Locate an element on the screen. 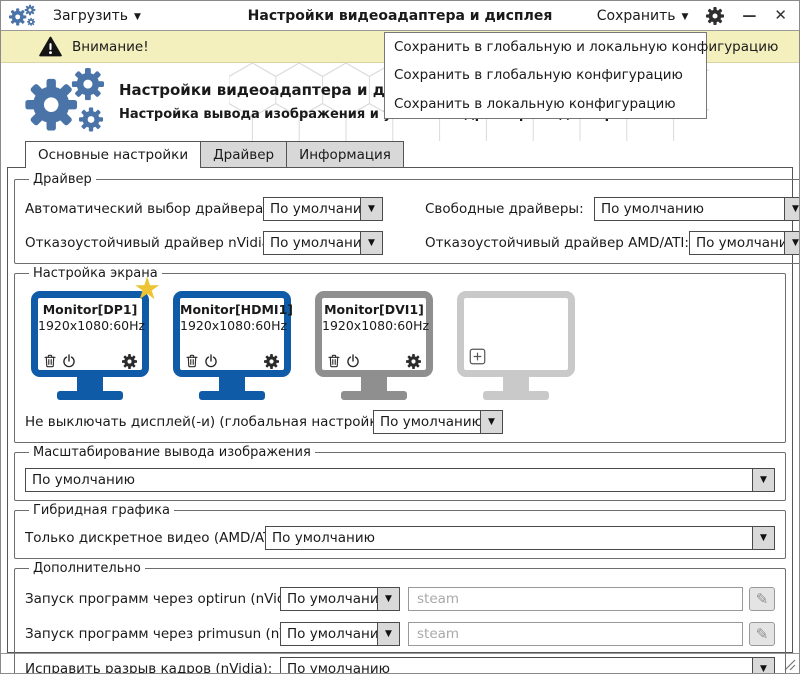 The height and width of the screenshot is (674, 800). monitor-card-dp1: ★ Monitor[DP1] 1920x1080:60Hz is located at coordinates (96, 337).